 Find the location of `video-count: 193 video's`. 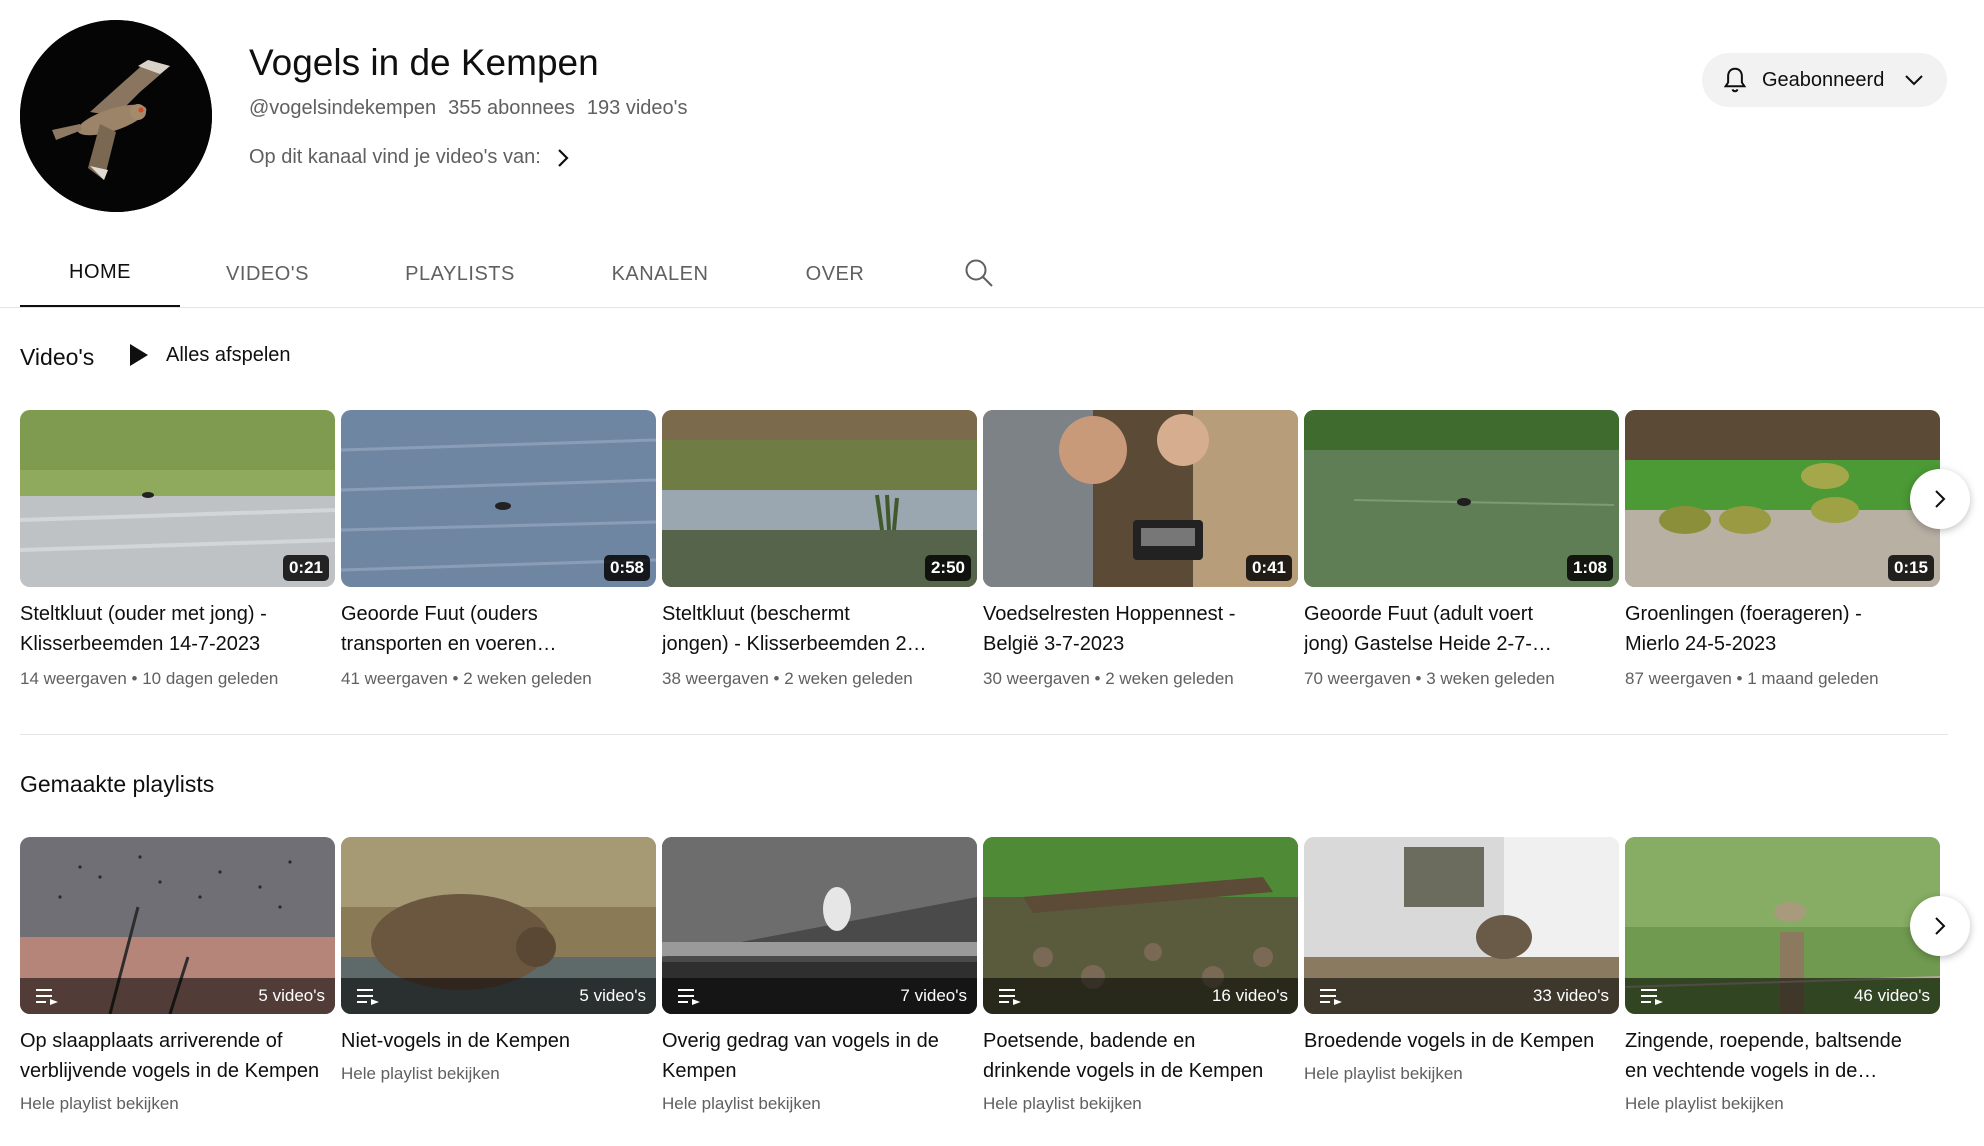

video-count: 193 video's is located at coordinates (637, 108).